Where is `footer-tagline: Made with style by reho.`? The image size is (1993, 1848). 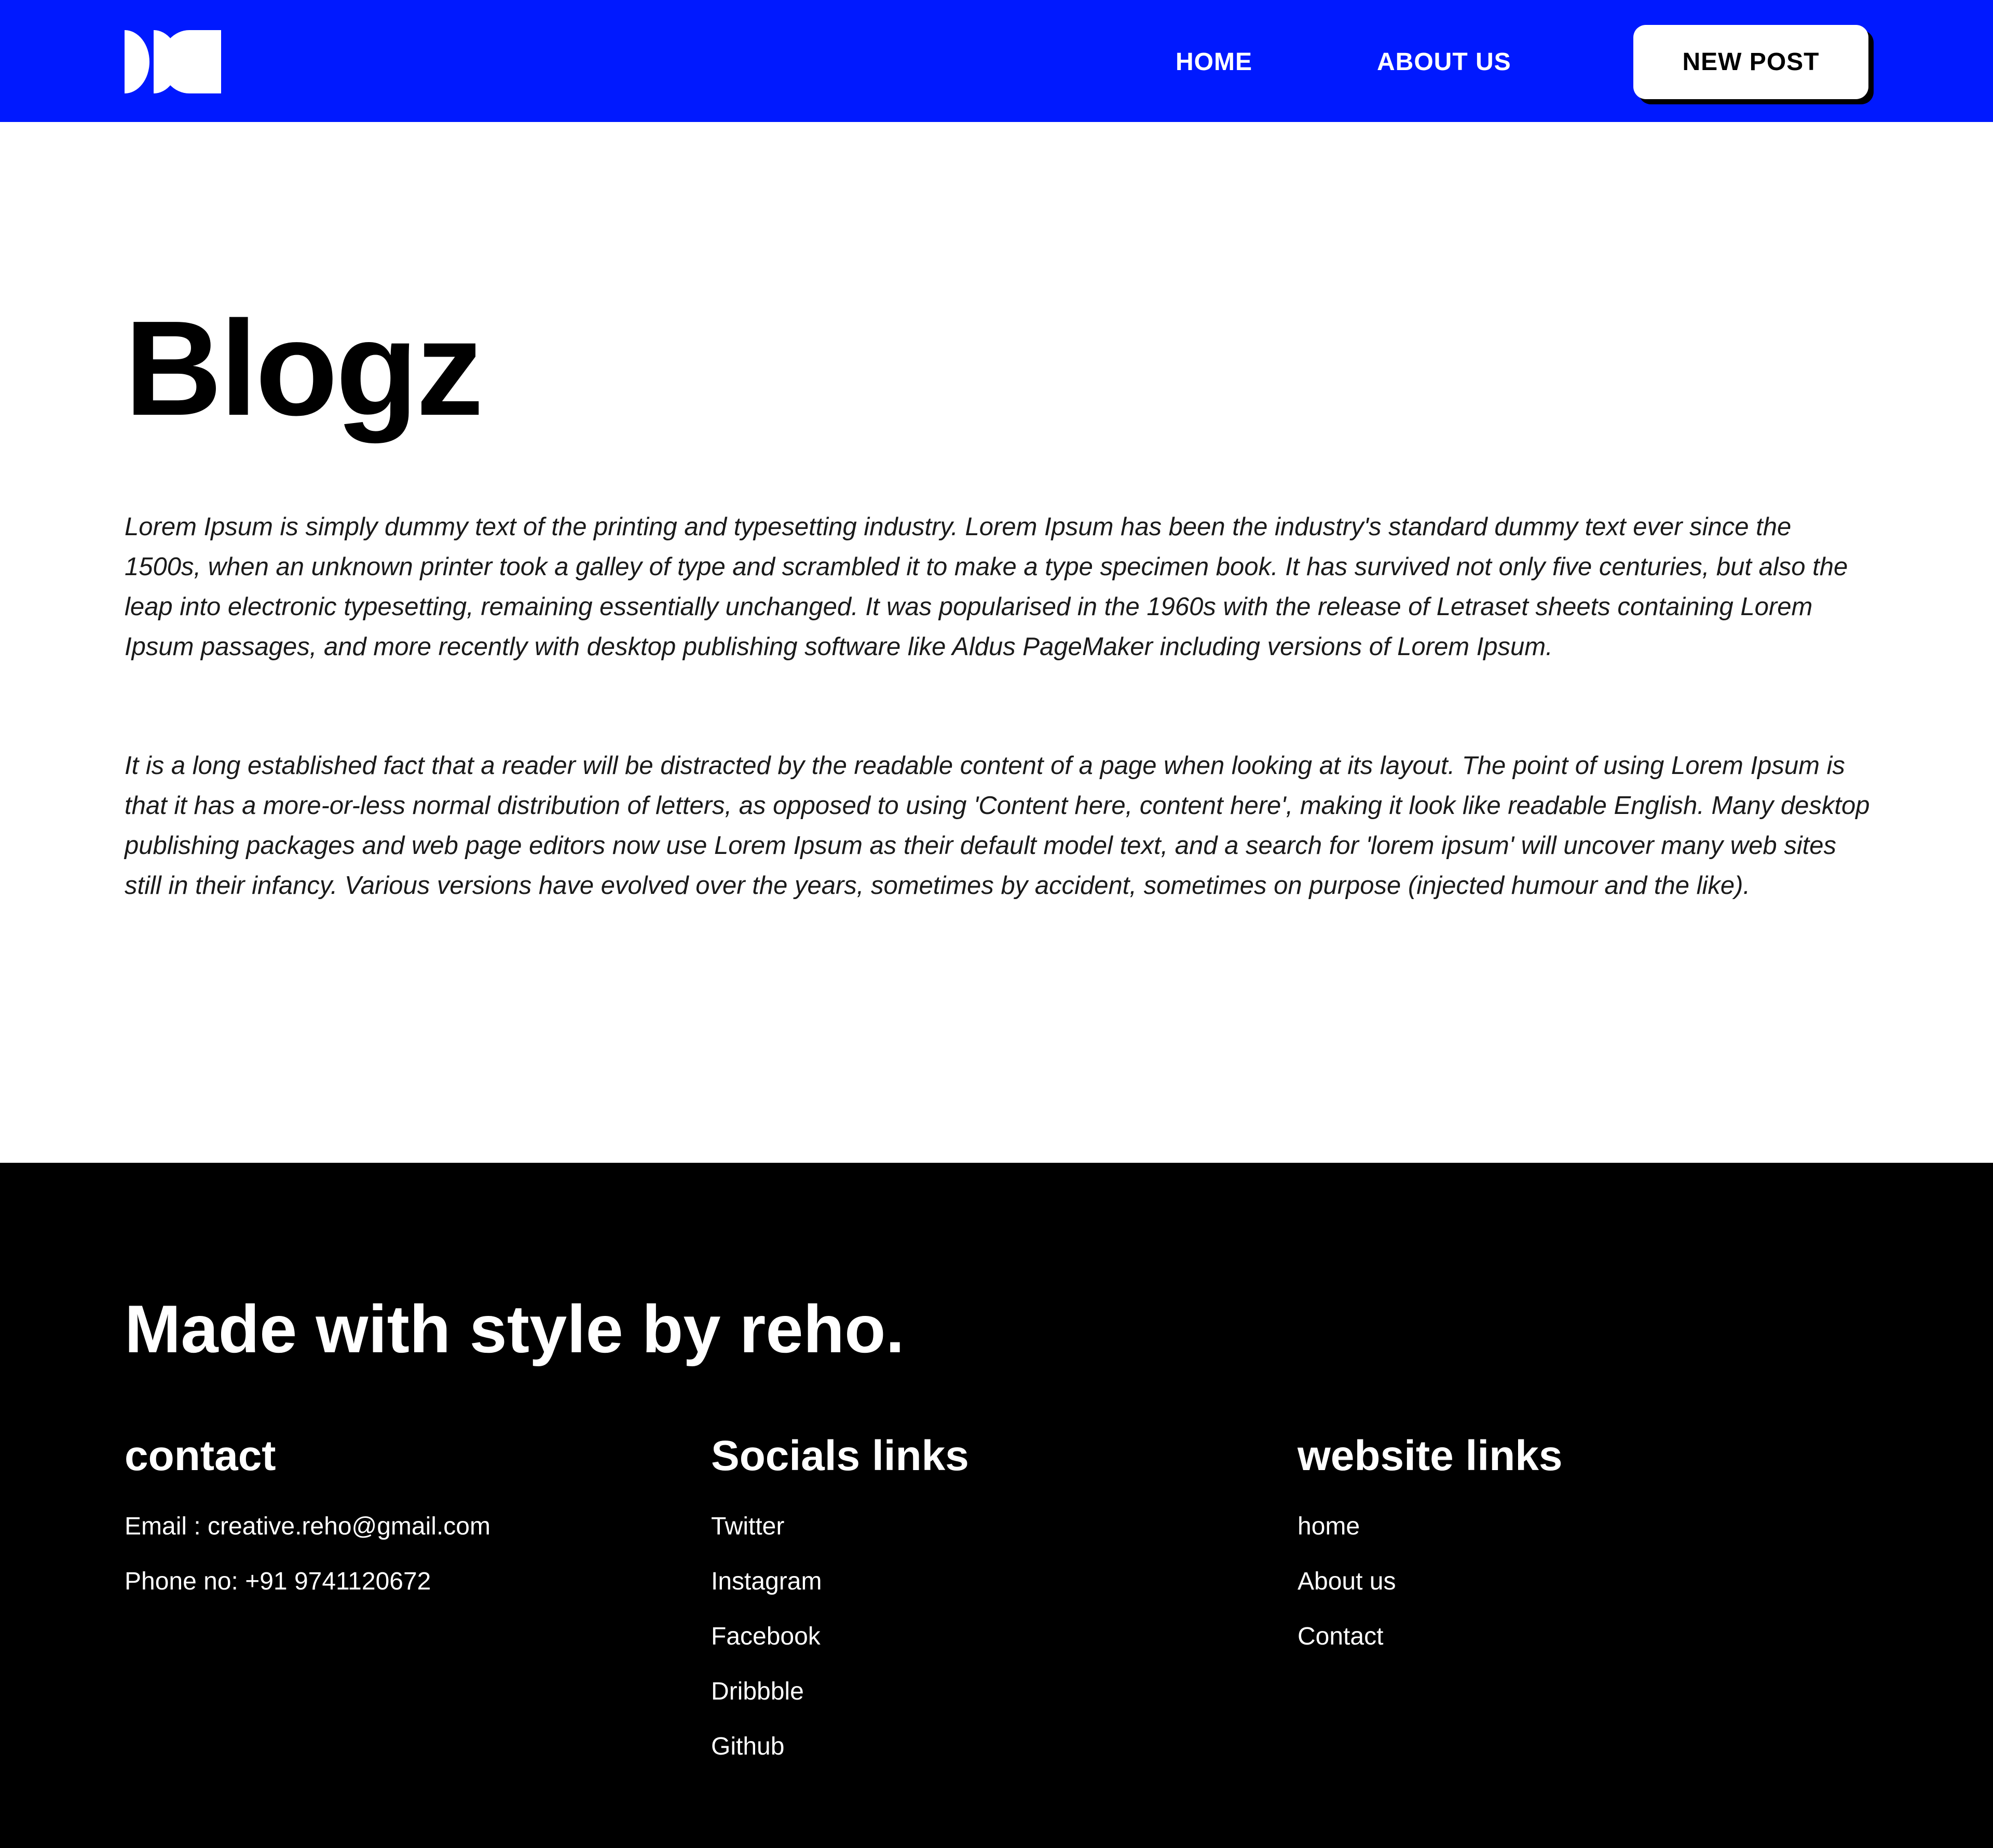
footer-tagline: Made with style by reho. is located at coordinates (515, 1329).